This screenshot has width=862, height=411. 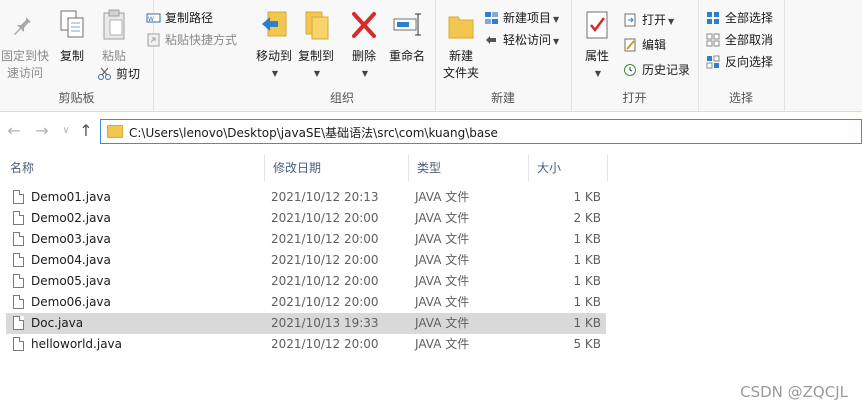 I want to click on cut-button: 剪切, so click(x=118, y=74).